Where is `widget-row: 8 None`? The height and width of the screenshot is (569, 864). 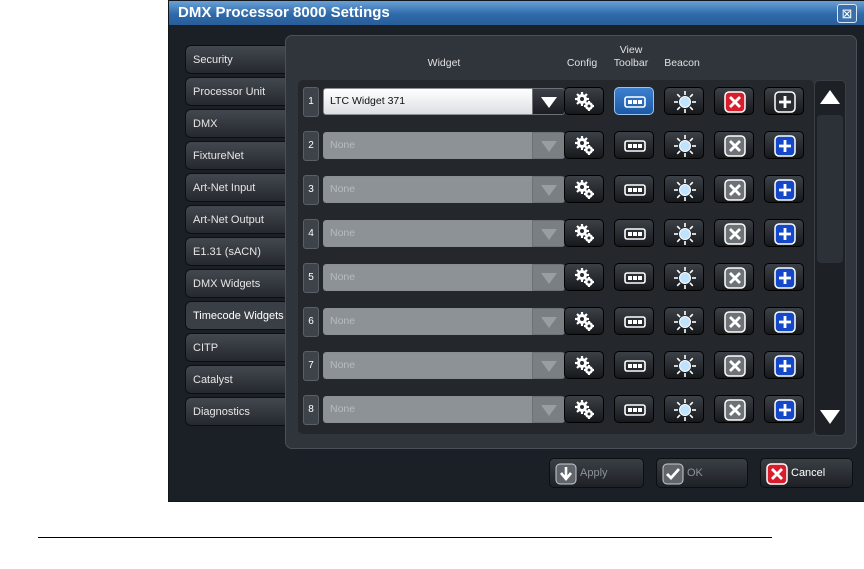
widget-row: 8 None is located at coordinates (556, 409).